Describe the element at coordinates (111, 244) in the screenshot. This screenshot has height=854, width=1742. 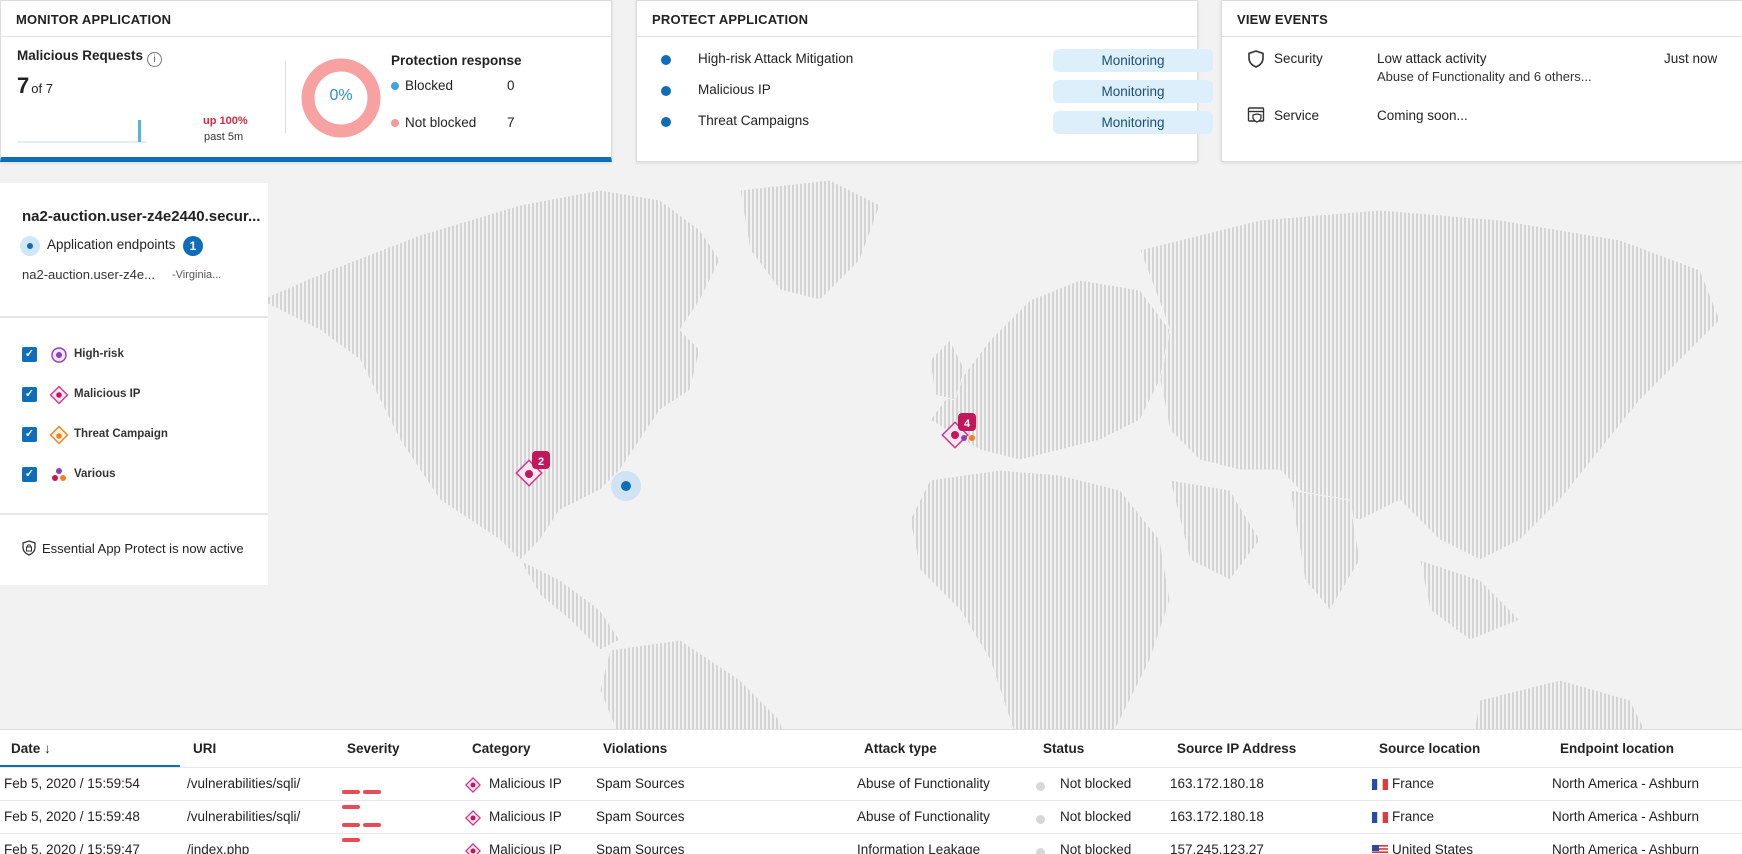
I see `application-endpoints-label: Application endpoints` at that location.